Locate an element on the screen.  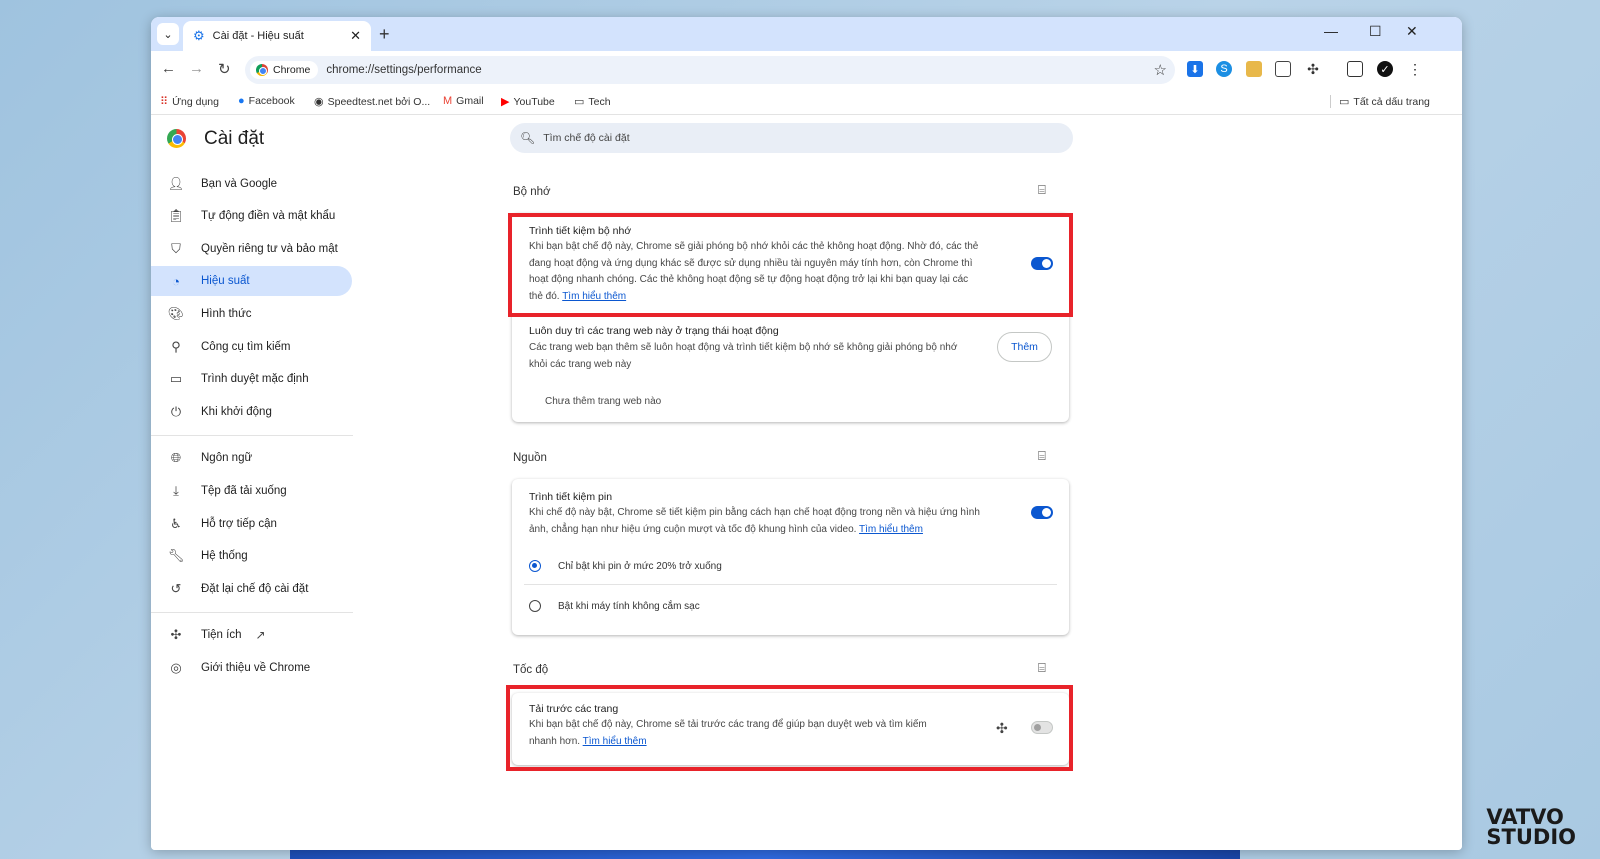
globe-icon: 🌐︎ is located at coordinates (176, 457).